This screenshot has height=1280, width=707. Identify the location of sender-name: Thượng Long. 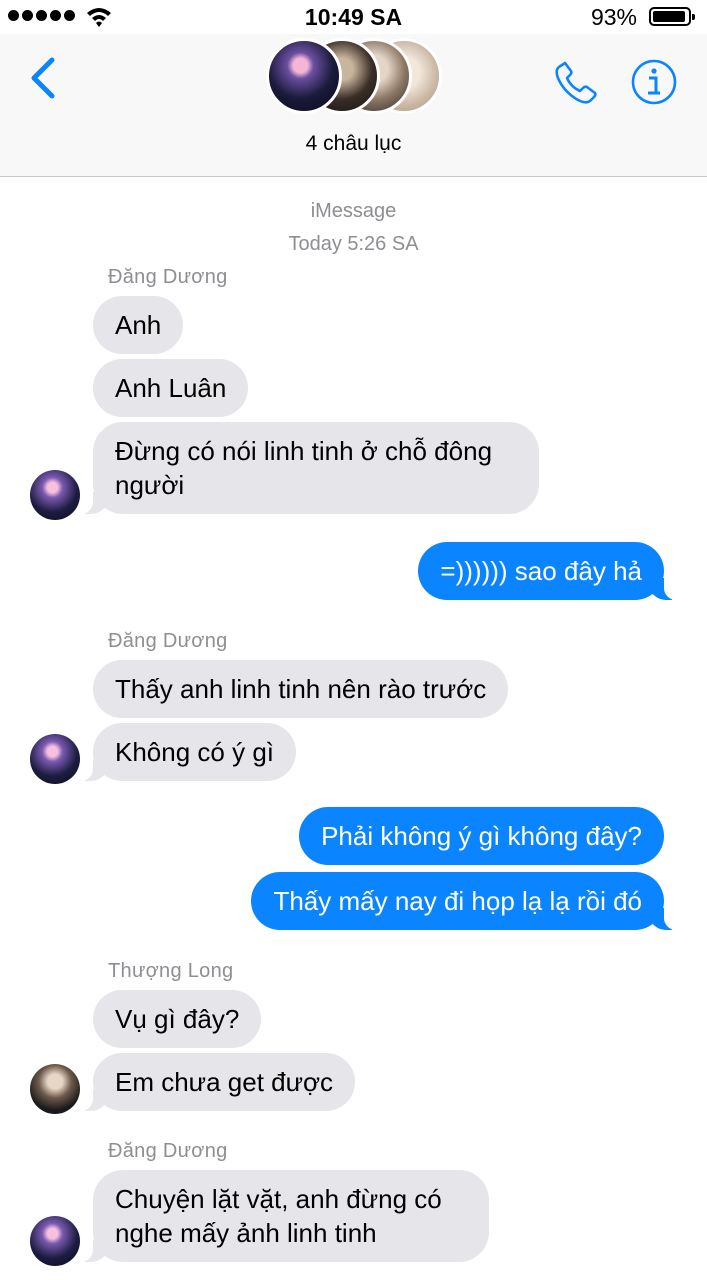
(171, 971).